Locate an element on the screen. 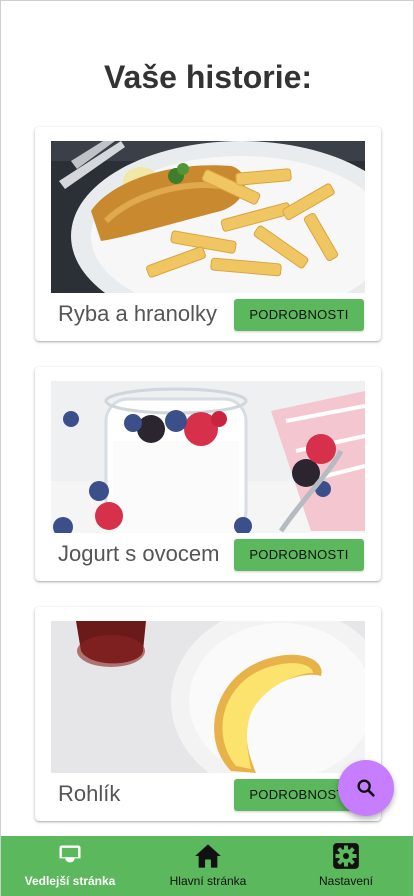  search-icon is located at coordinates (366, 788).